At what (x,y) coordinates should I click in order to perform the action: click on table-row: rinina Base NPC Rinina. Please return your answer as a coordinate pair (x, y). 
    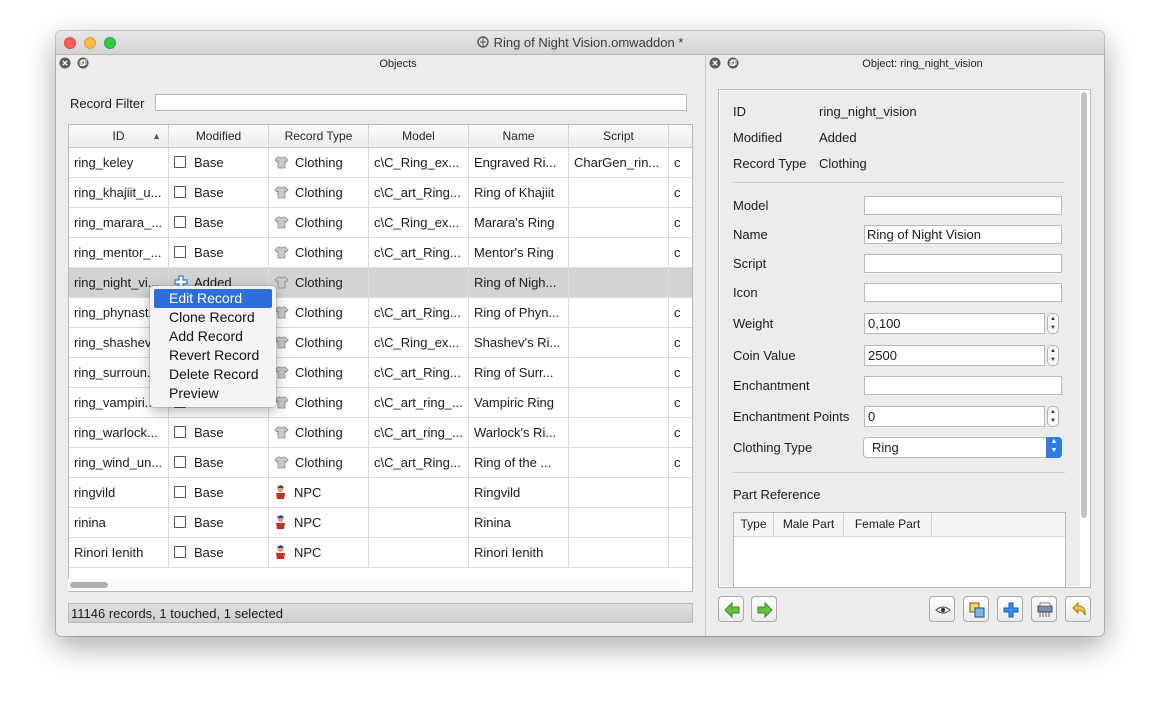
    Looking at the image, I should click on (380, 523).